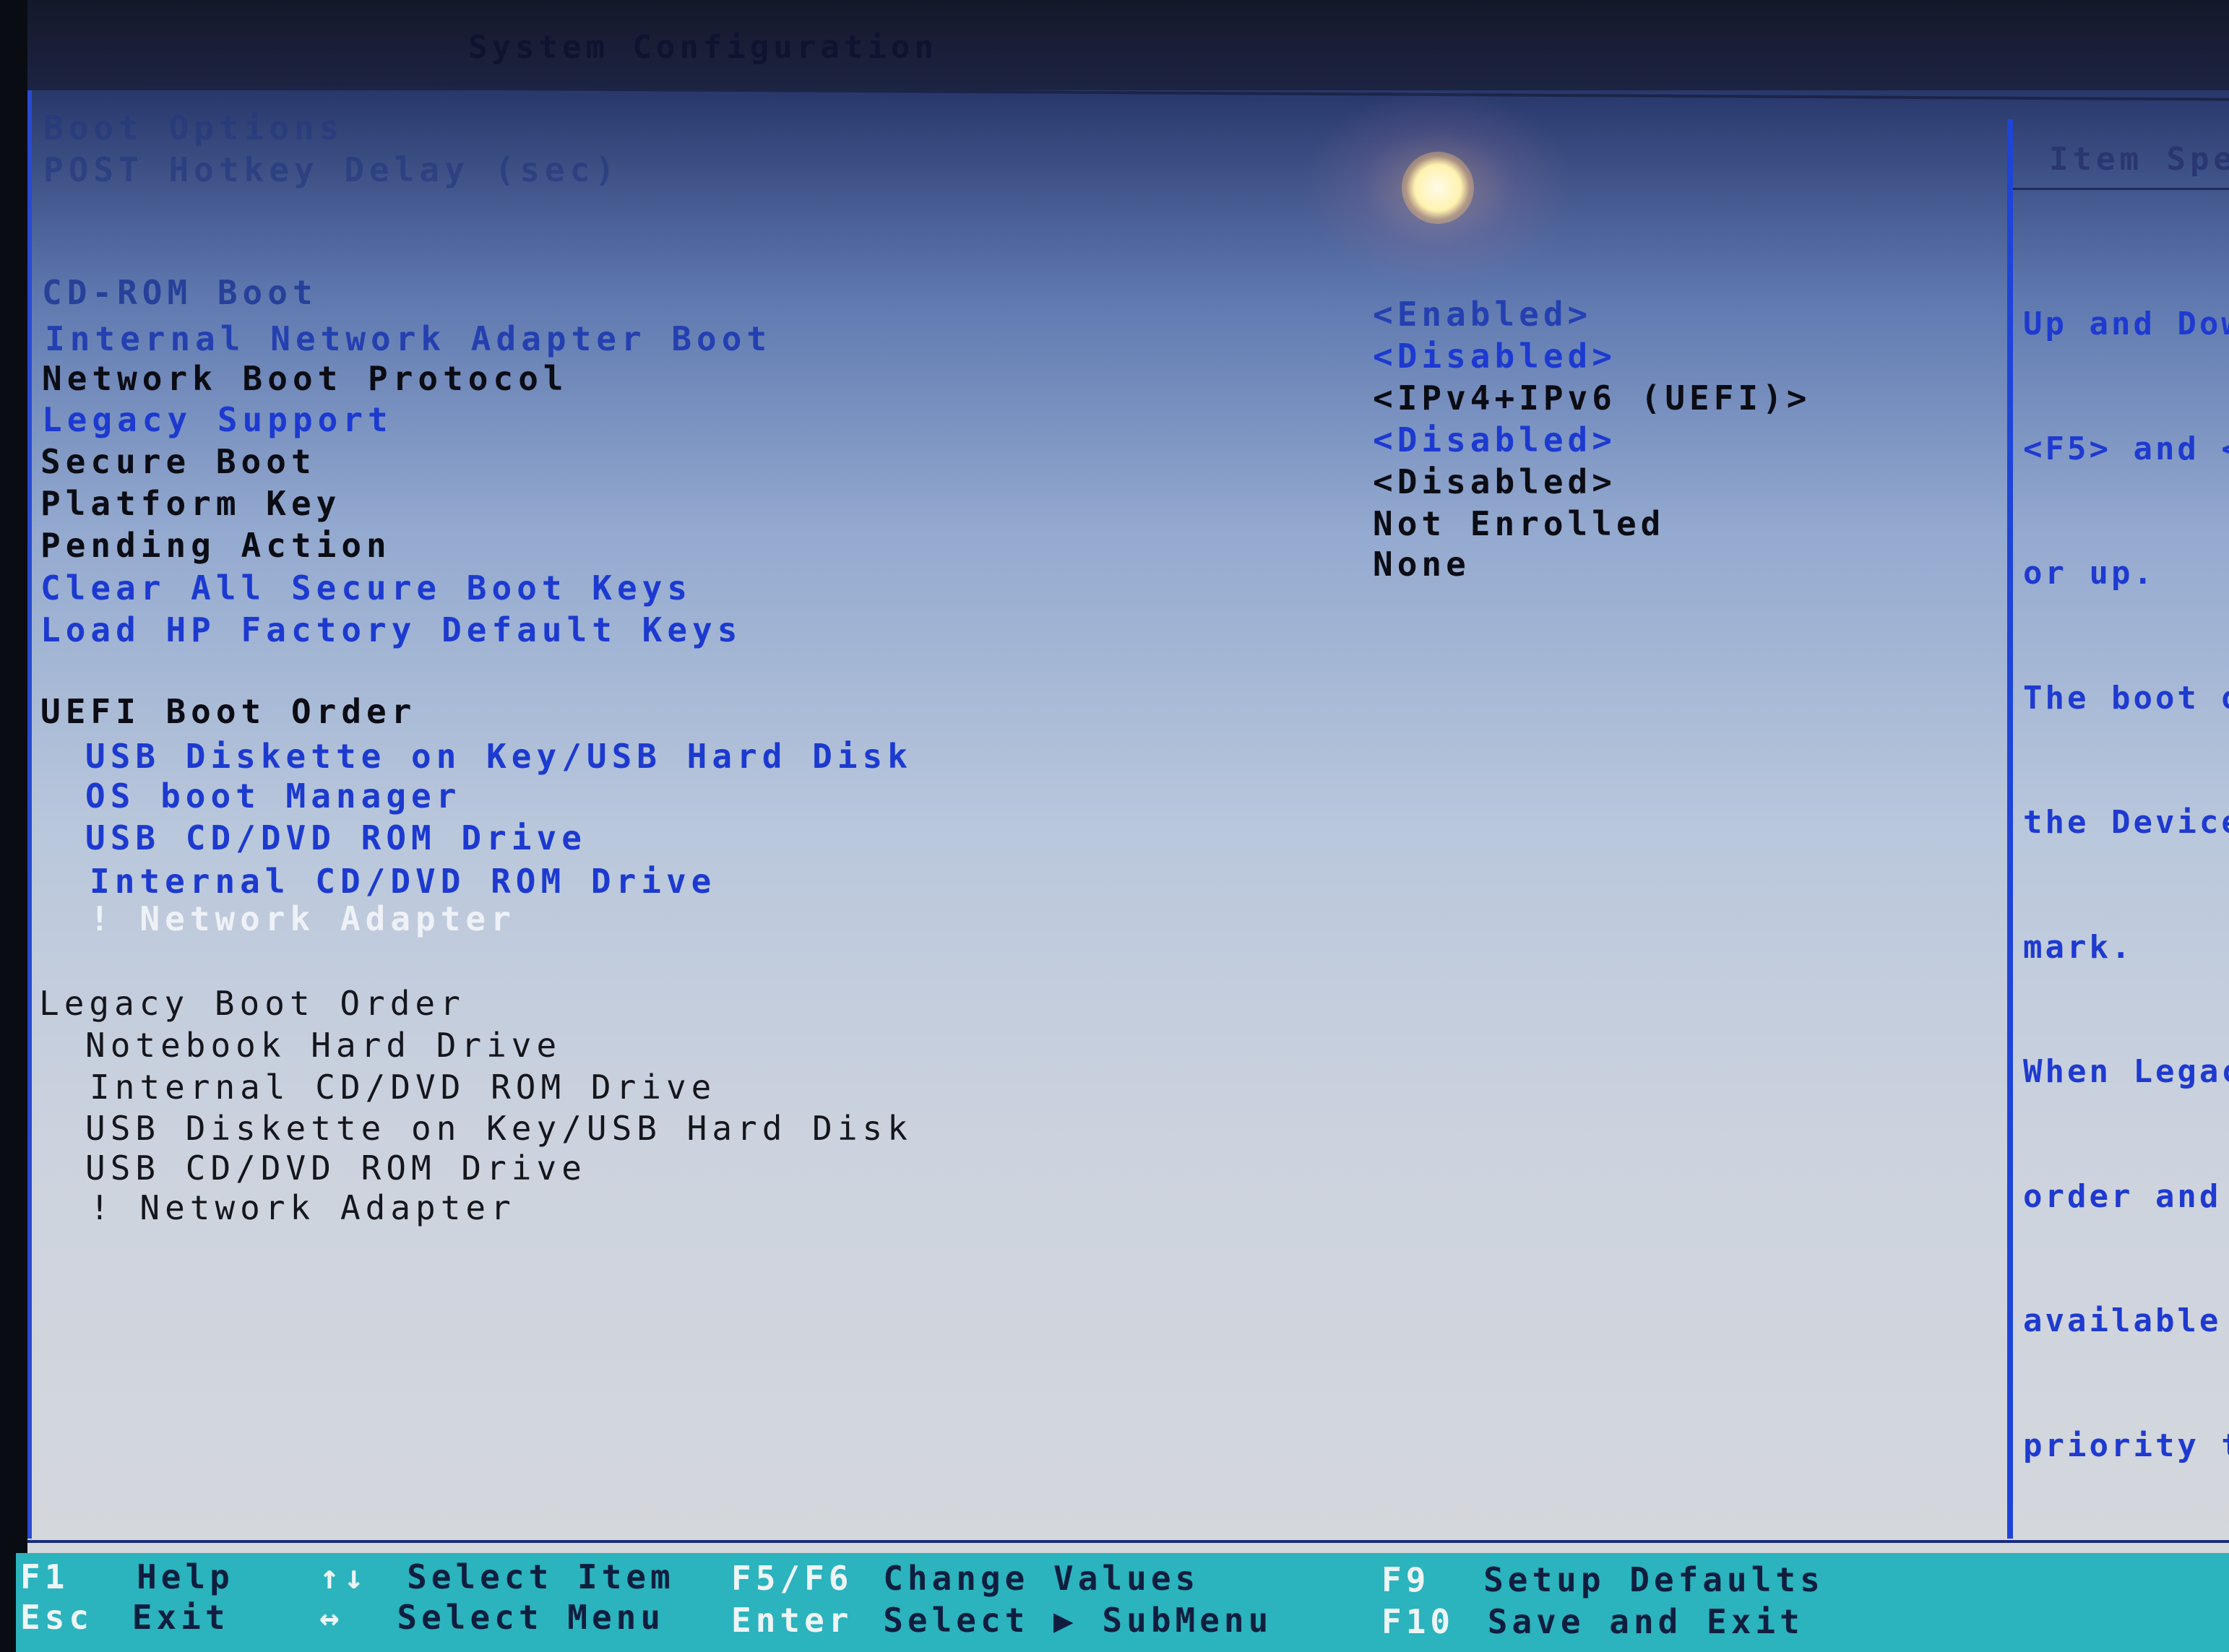 The height and width of the screenshot is (1652, 2229). What do you see at coordinates (1421, 564) in the screenshot?
I see `value-pending-action: None` at bounding box center [1421, 564].